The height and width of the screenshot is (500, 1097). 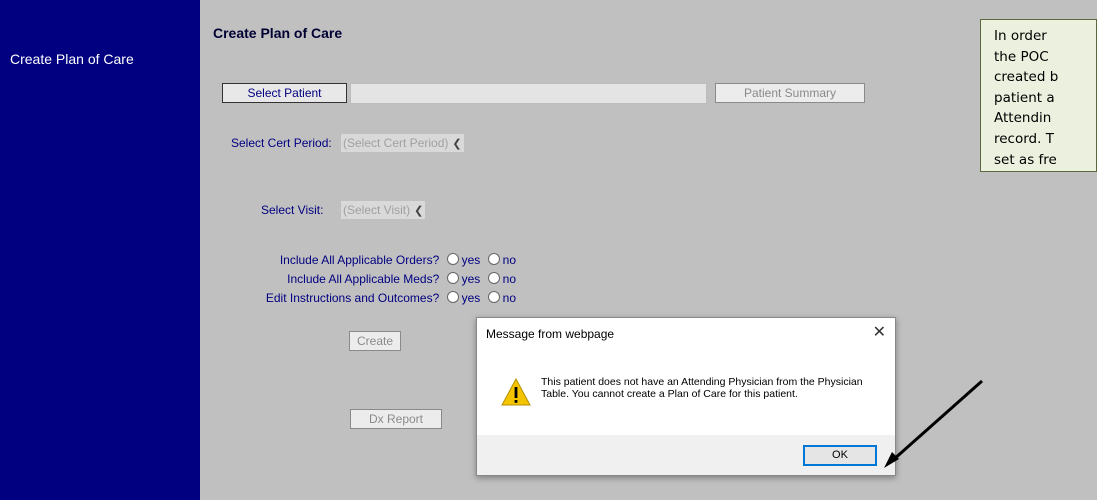 I want to click on instructions-yes-radio, so click(x=452, y=297).